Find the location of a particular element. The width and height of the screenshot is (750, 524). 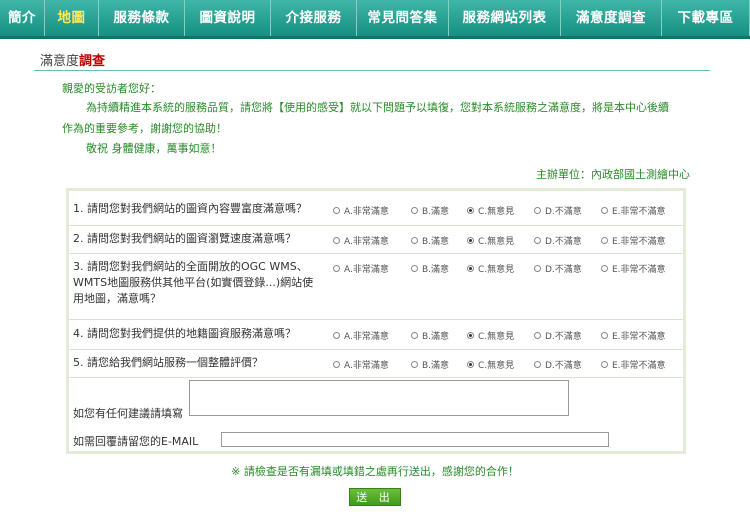

q5-option-3: D.不滿意 is located at coordinates (558, 364).